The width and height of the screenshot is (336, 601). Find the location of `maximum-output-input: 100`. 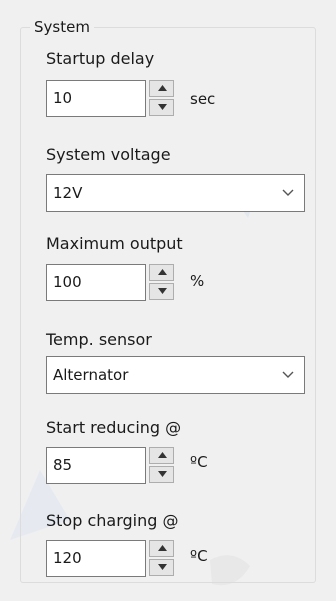

maximum-output-input: 100 is located at coordinates (96, 282).